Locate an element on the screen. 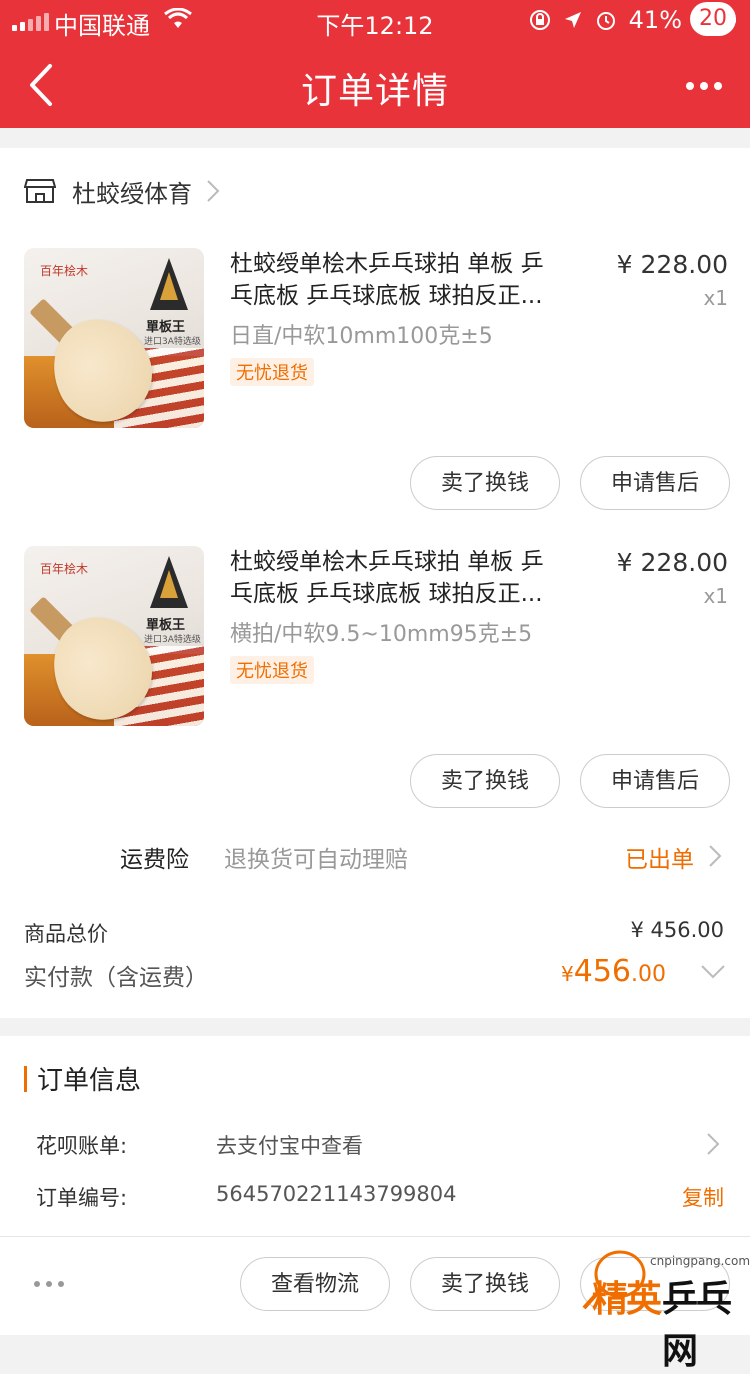  watermark-text-b: 乒乓网 is located at coordinates (697, 1325).